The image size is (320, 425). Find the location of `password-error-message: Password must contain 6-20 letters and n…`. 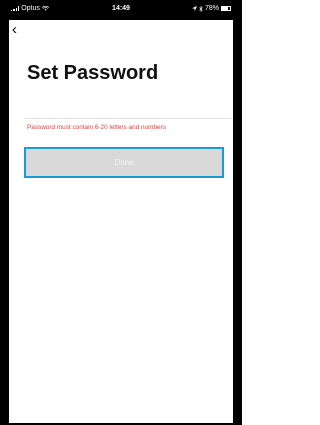

password-error-message: Password must contain 6-20 letters and n… is located at coordinates (96, 127).